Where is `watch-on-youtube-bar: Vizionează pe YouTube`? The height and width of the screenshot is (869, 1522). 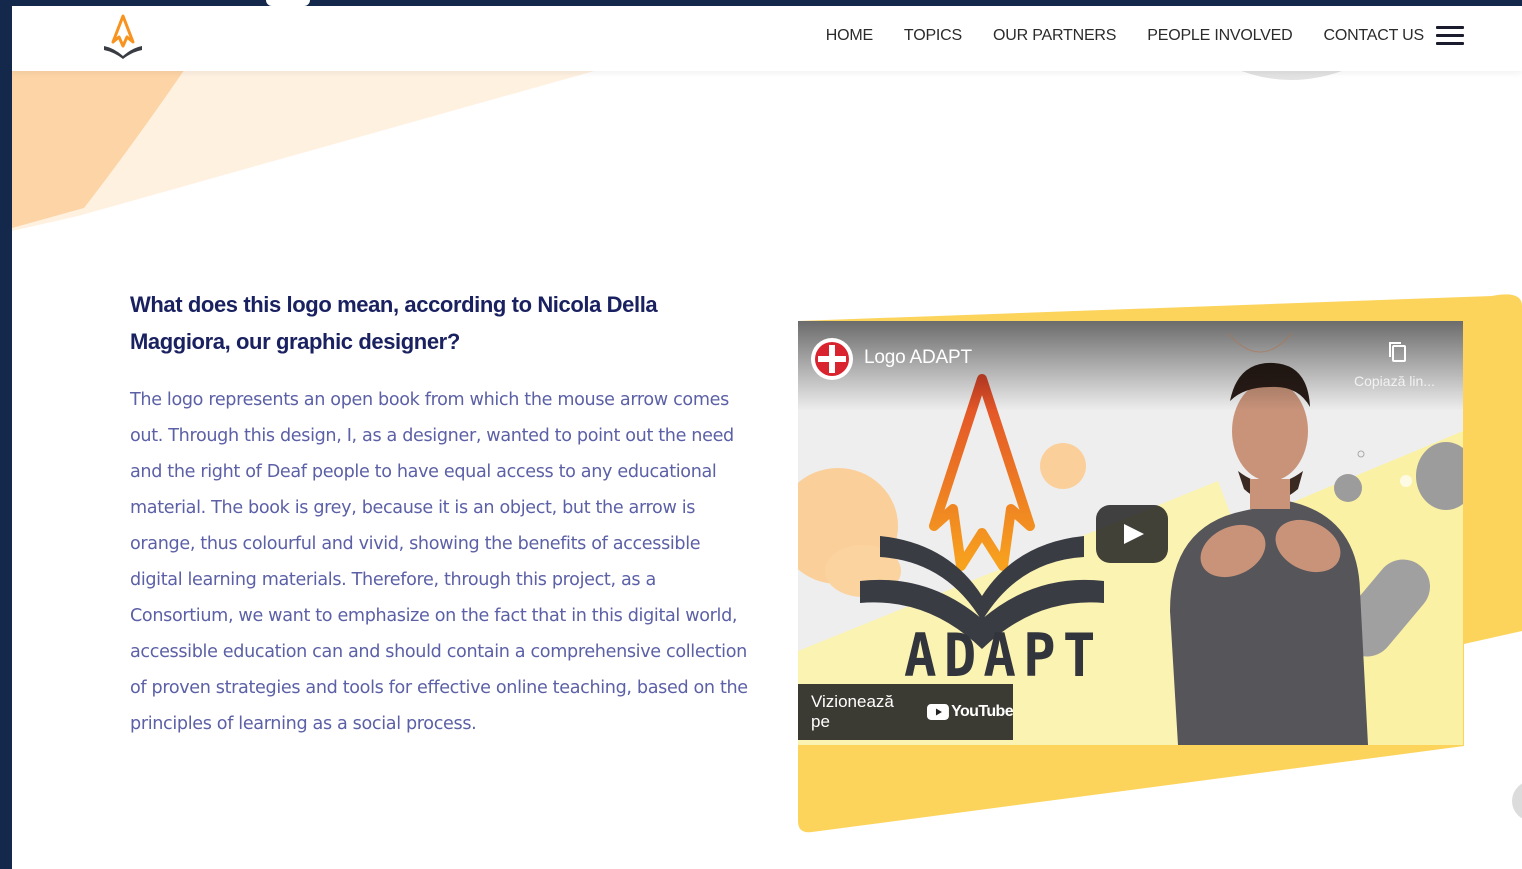
watch-on-youtube-bar: Vizionează pe YouTube is located at coordinates (906, 712).